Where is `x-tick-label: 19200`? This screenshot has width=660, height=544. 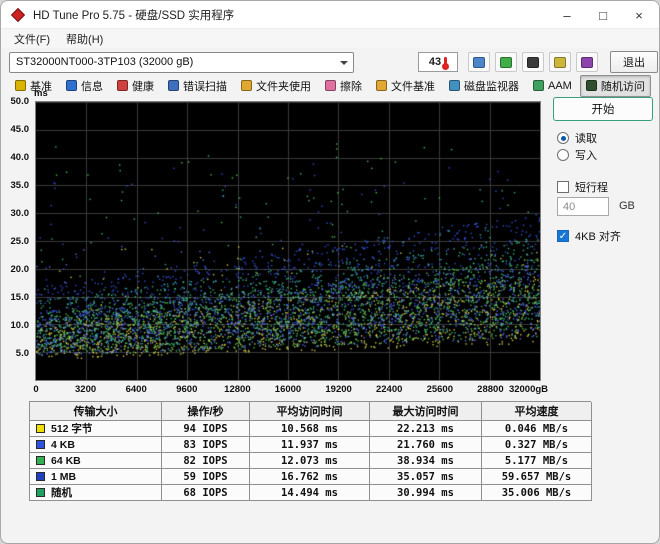
x-tick-label: 19200 is located at coordinates (338, 389).